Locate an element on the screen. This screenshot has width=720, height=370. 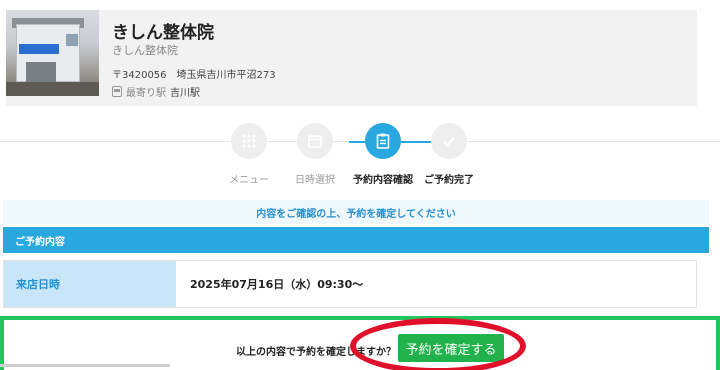
shop-subtitle: きしん整体院 is located at coordinates (145, 50).